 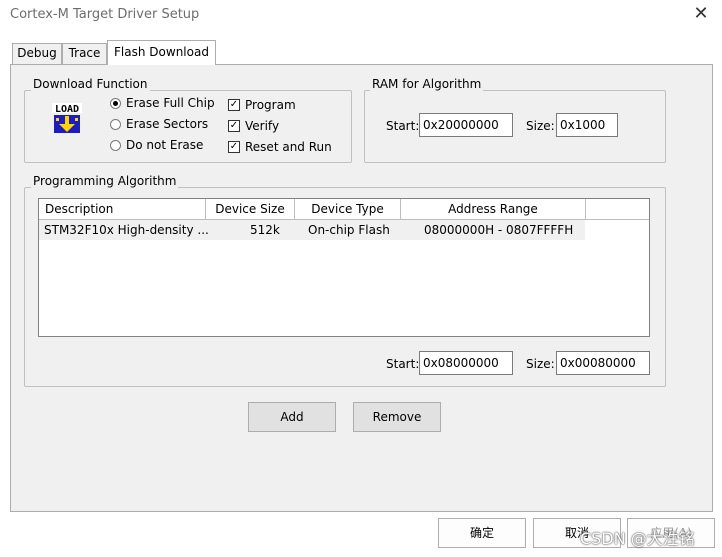 What do you see at coordinates (292, 417) in the screenshot?
I see `add-button: Add` at bounding box center [292, 417].